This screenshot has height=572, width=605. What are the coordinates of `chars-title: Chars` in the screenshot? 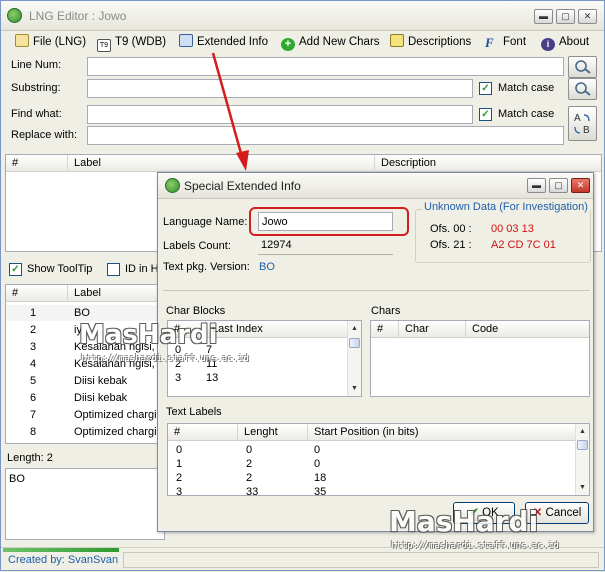 It's located at (386, 311).